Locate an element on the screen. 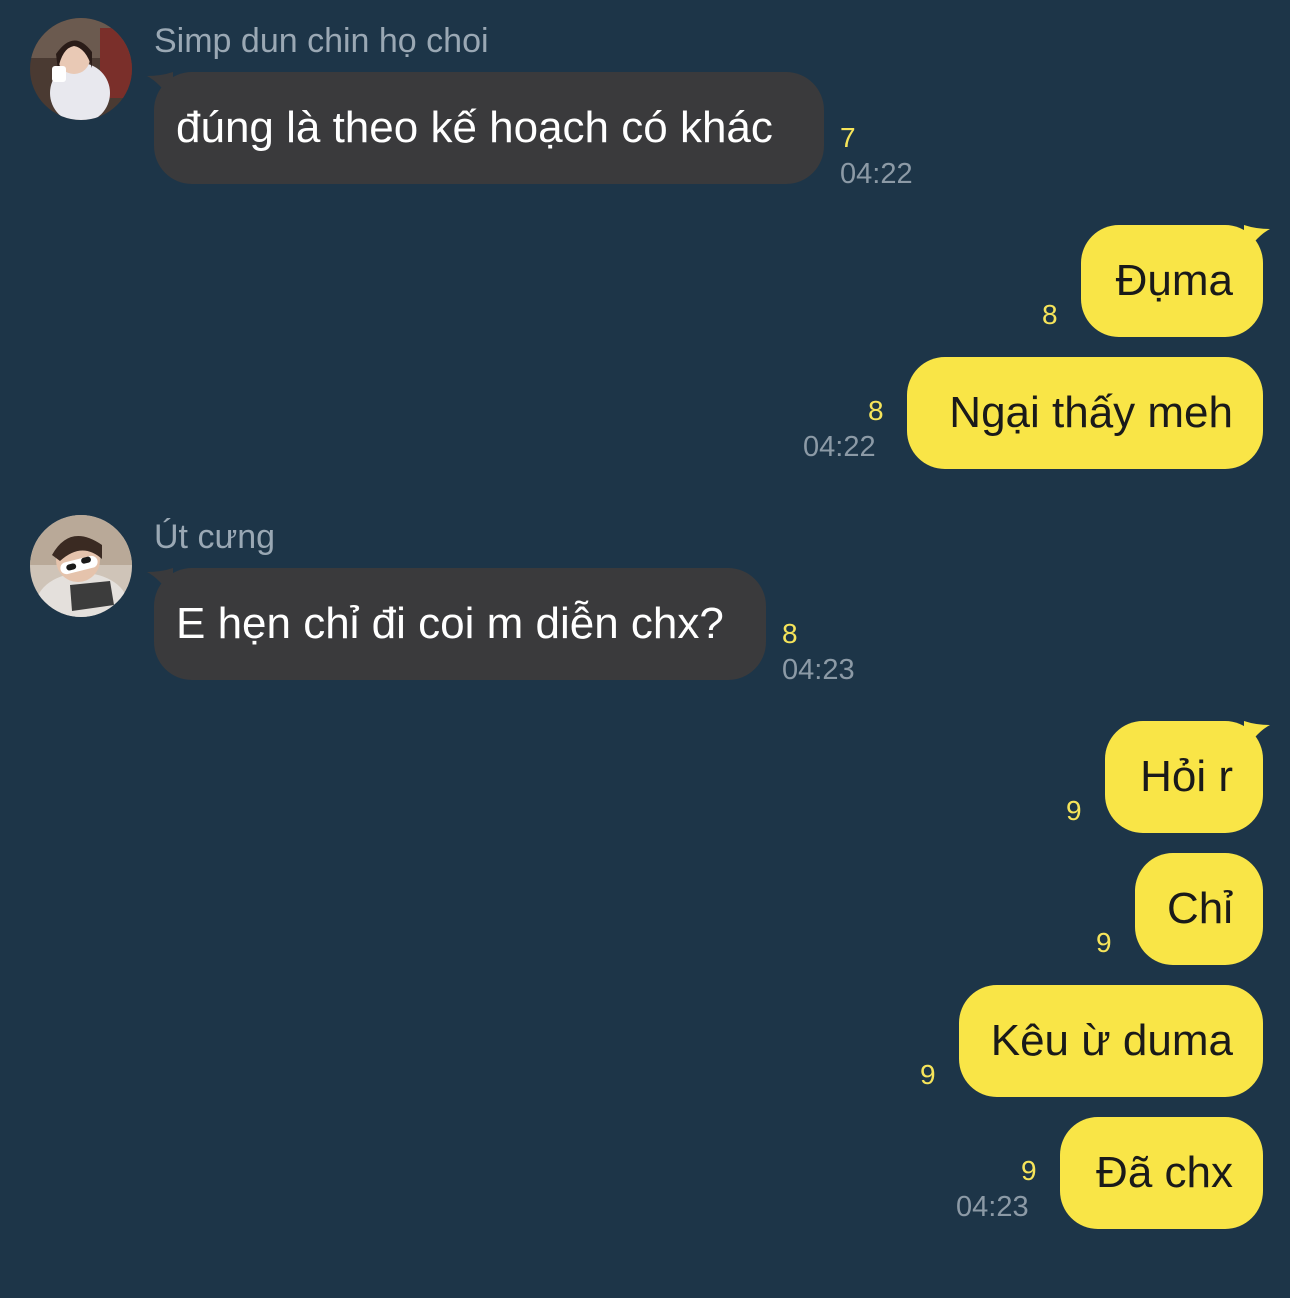  message-bubble: E hẹn chỉ đi coi m diễn chx? is located at coordinates (460, 624).